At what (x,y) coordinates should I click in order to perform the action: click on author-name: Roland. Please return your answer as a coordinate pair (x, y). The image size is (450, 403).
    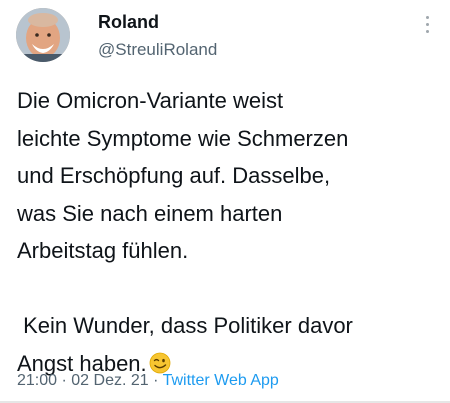
    Looking at the image, I should click on (128, 22).